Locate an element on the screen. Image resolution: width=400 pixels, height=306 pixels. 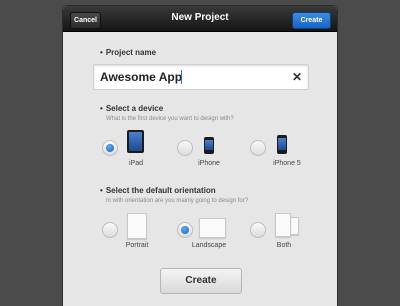
orientation-section-label: • Select the default orientation is located at coordinates (158, 190).